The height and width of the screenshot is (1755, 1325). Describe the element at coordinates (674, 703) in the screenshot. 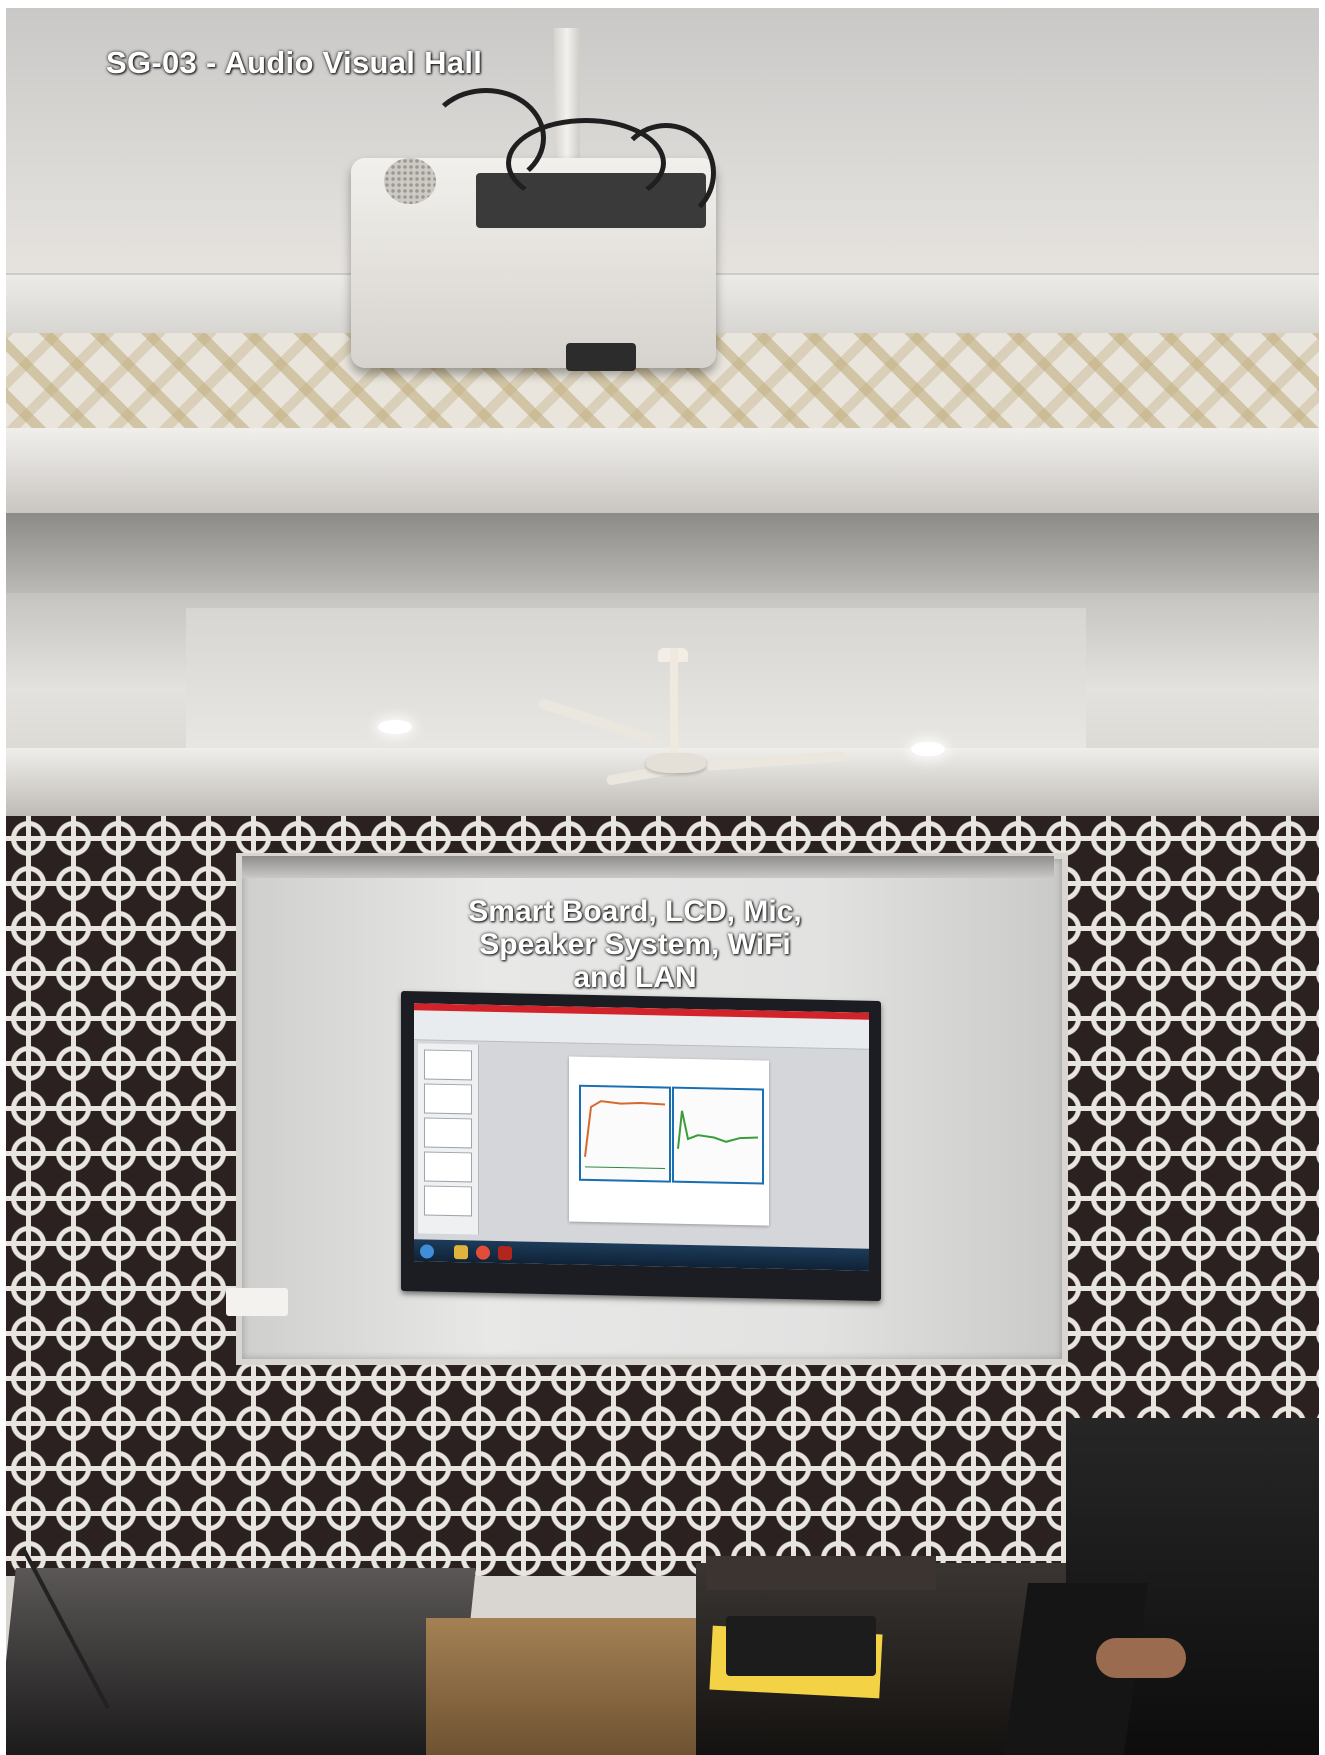

I see `fan-rod` at that location.